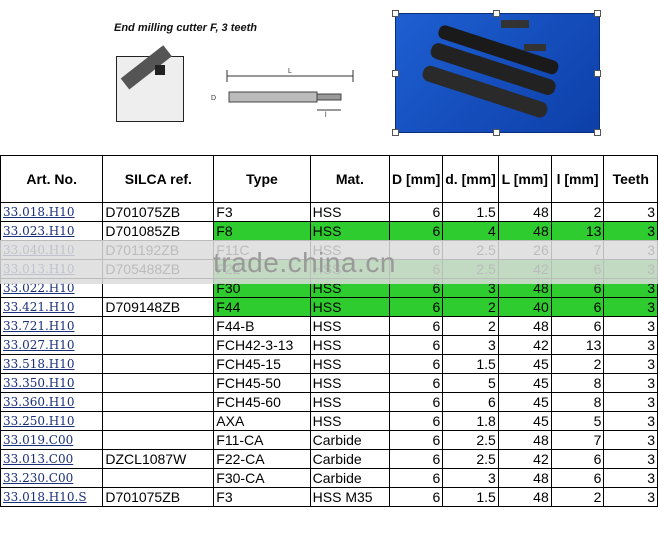 This screenshot has width=658, height=550. I want to click on column-header: d. [mm], so click(470, 179).